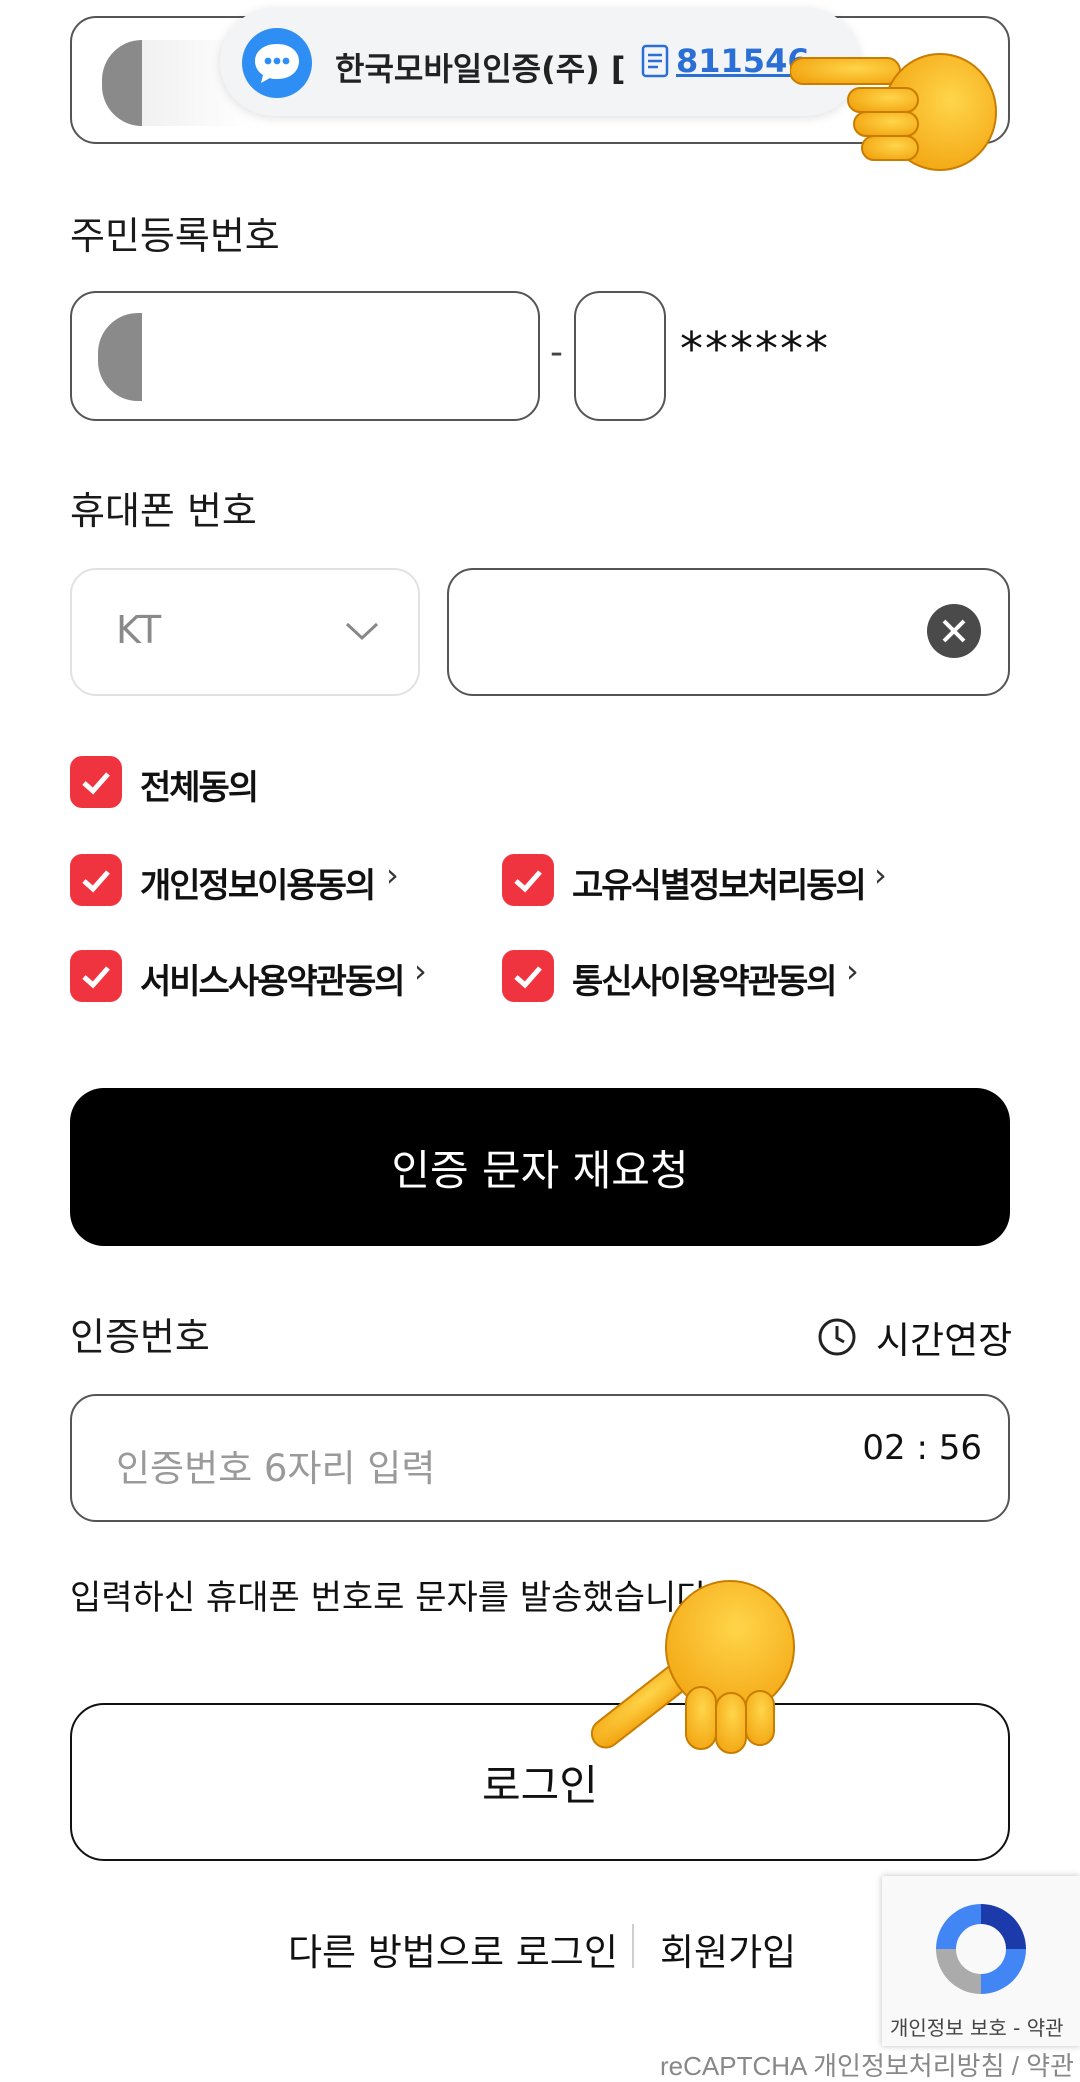 The image size is (1080, 2082). I want to click on rrn-front-input, so click(305, 356).